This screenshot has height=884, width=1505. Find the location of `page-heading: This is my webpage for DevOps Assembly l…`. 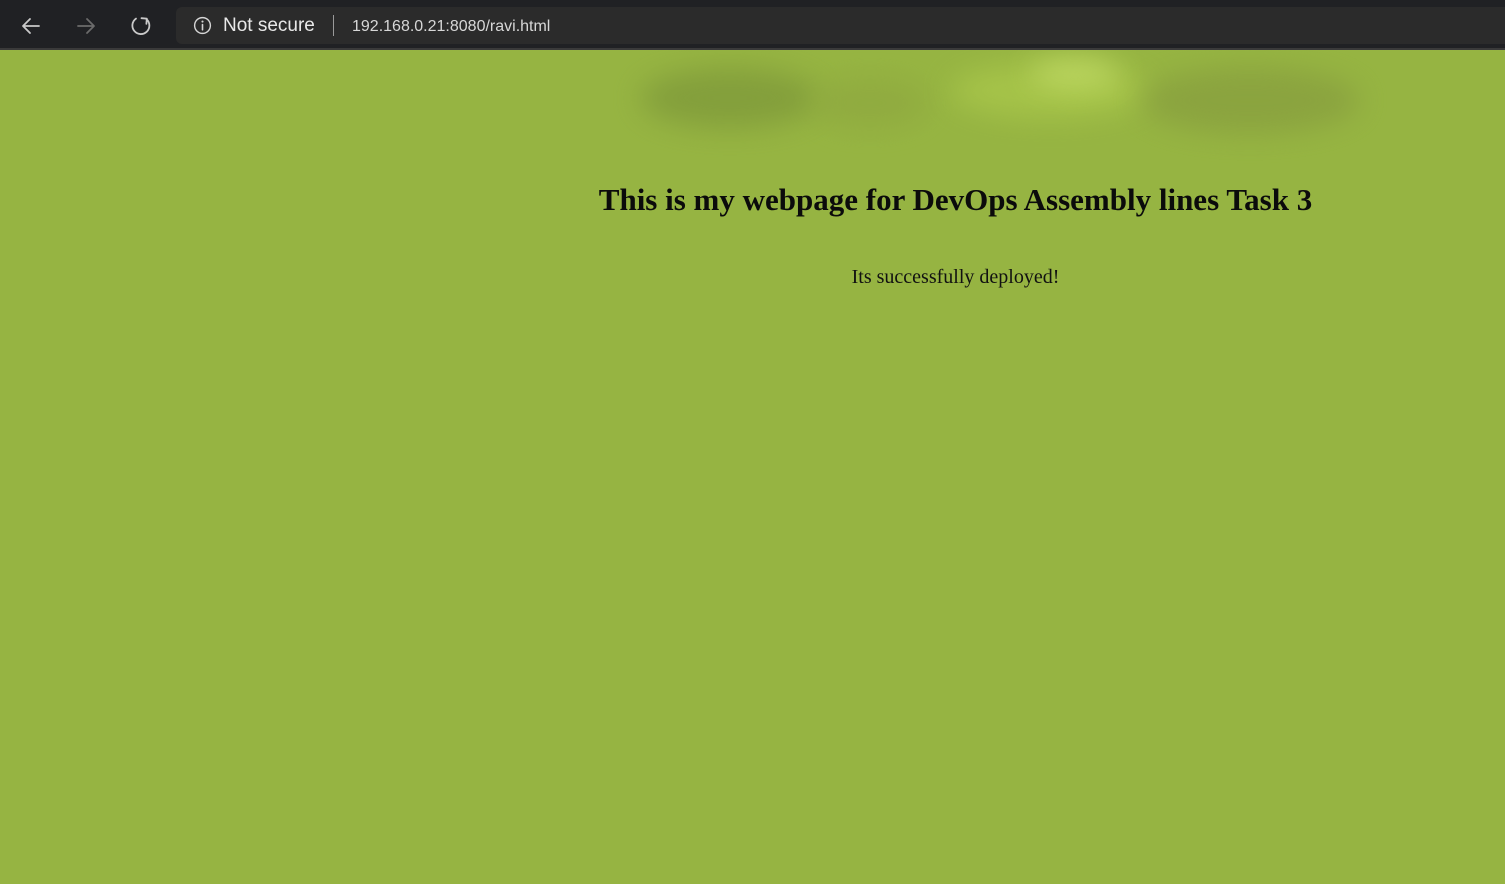

page-heading: This is my webpage for DevOps Assembly l… is located at coordinates (955, 199).